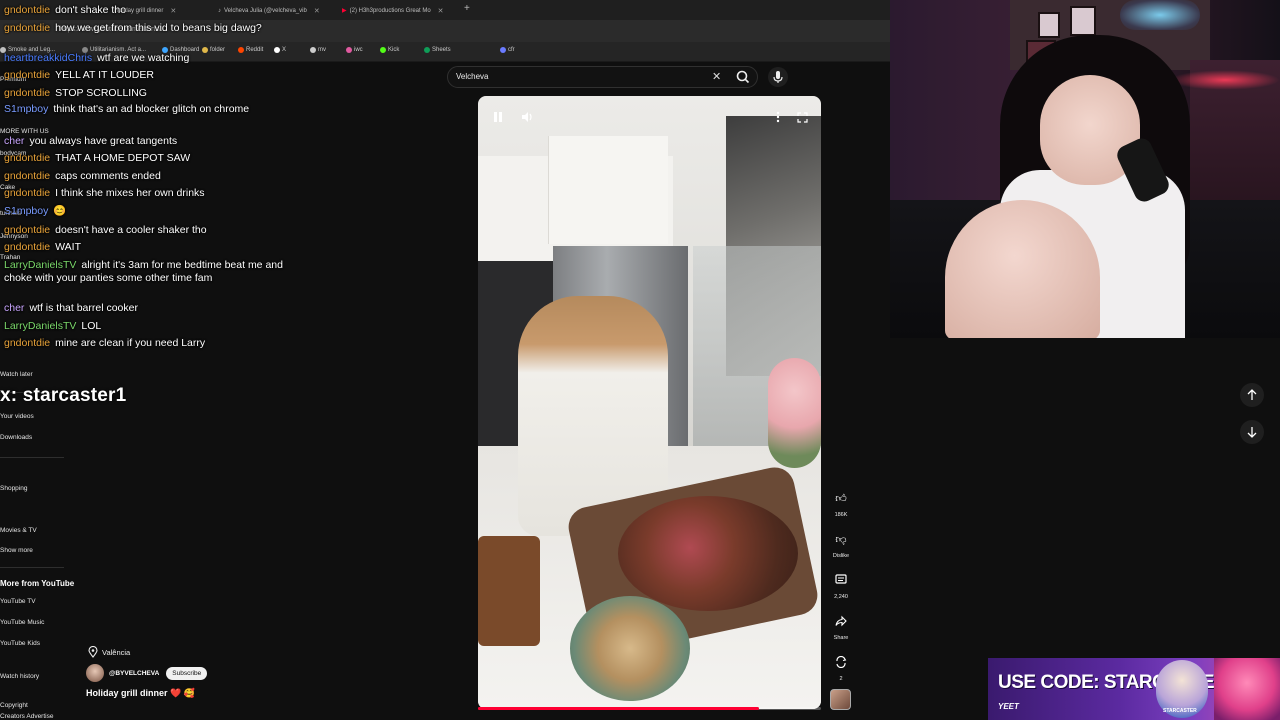 The height and width of the screenshot is (720, 1280). Describe the element at coordinates (841, 515) in the screenshot. I see `like-count: 186K` at that location.